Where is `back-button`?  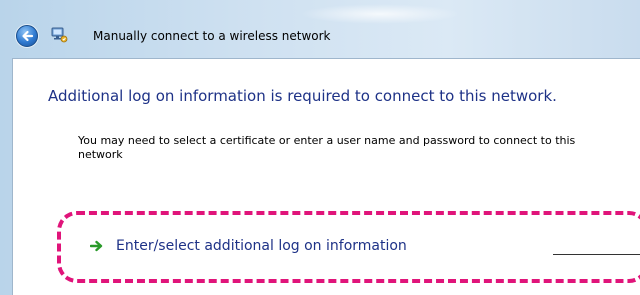 back-button is located at coordinates (27, 36).